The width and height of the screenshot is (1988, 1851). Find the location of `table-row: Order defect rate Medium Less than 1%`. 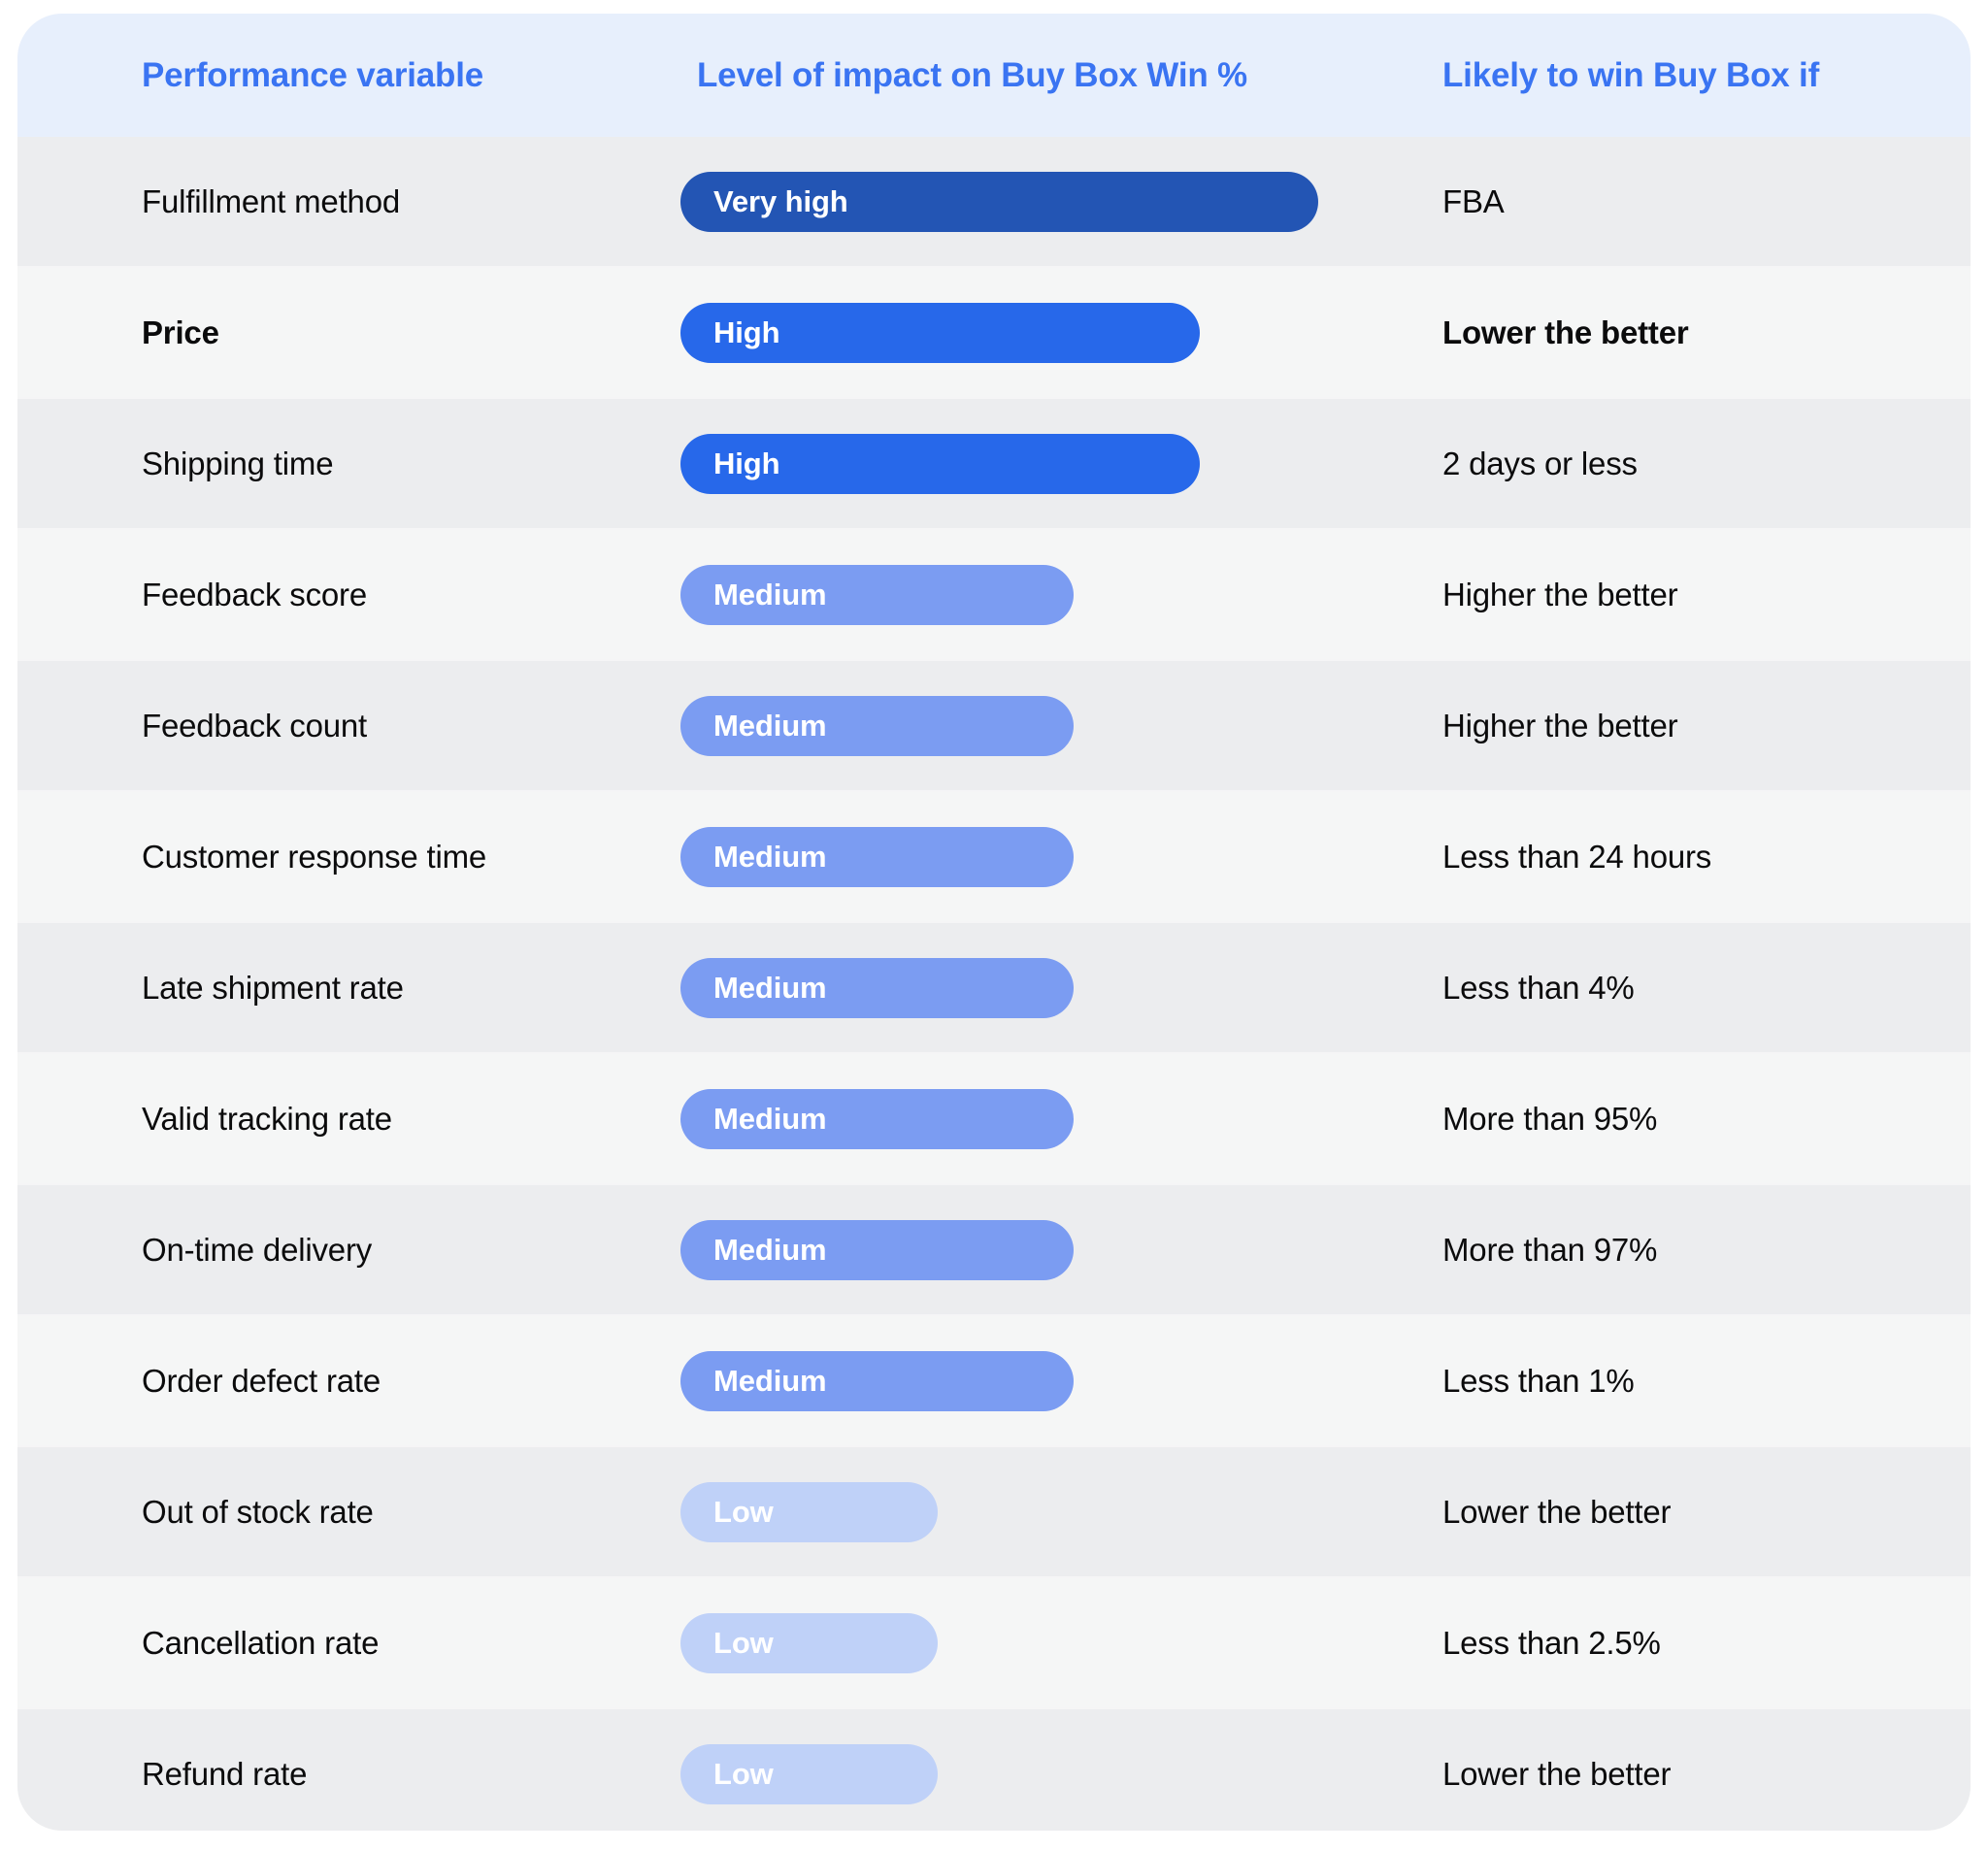

table-row: Order defect rate Medium Less than 1% is located at coordinates (994, 1380).